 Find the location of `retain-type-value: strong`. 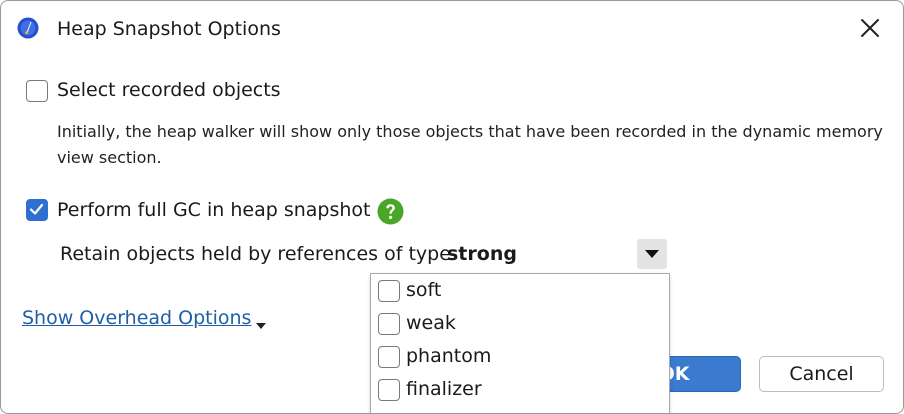

retain-type-value: strong is located at coordinates (482, 254).